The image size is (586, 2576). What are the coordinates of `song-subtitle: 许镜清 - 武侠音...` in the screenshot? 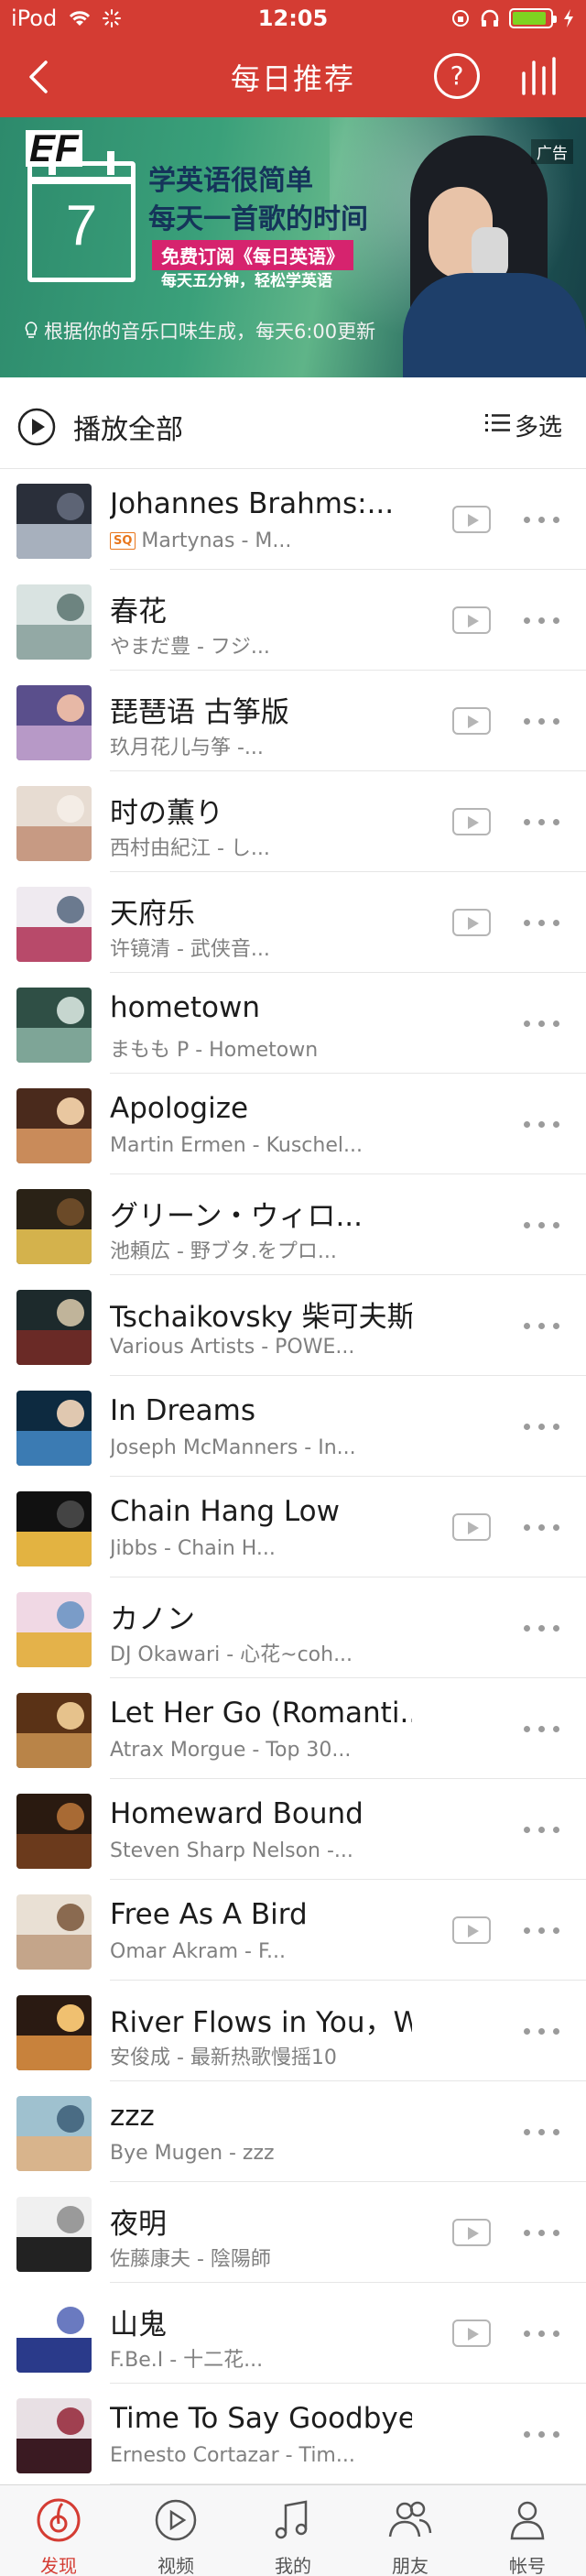 It's located at (247, 948).